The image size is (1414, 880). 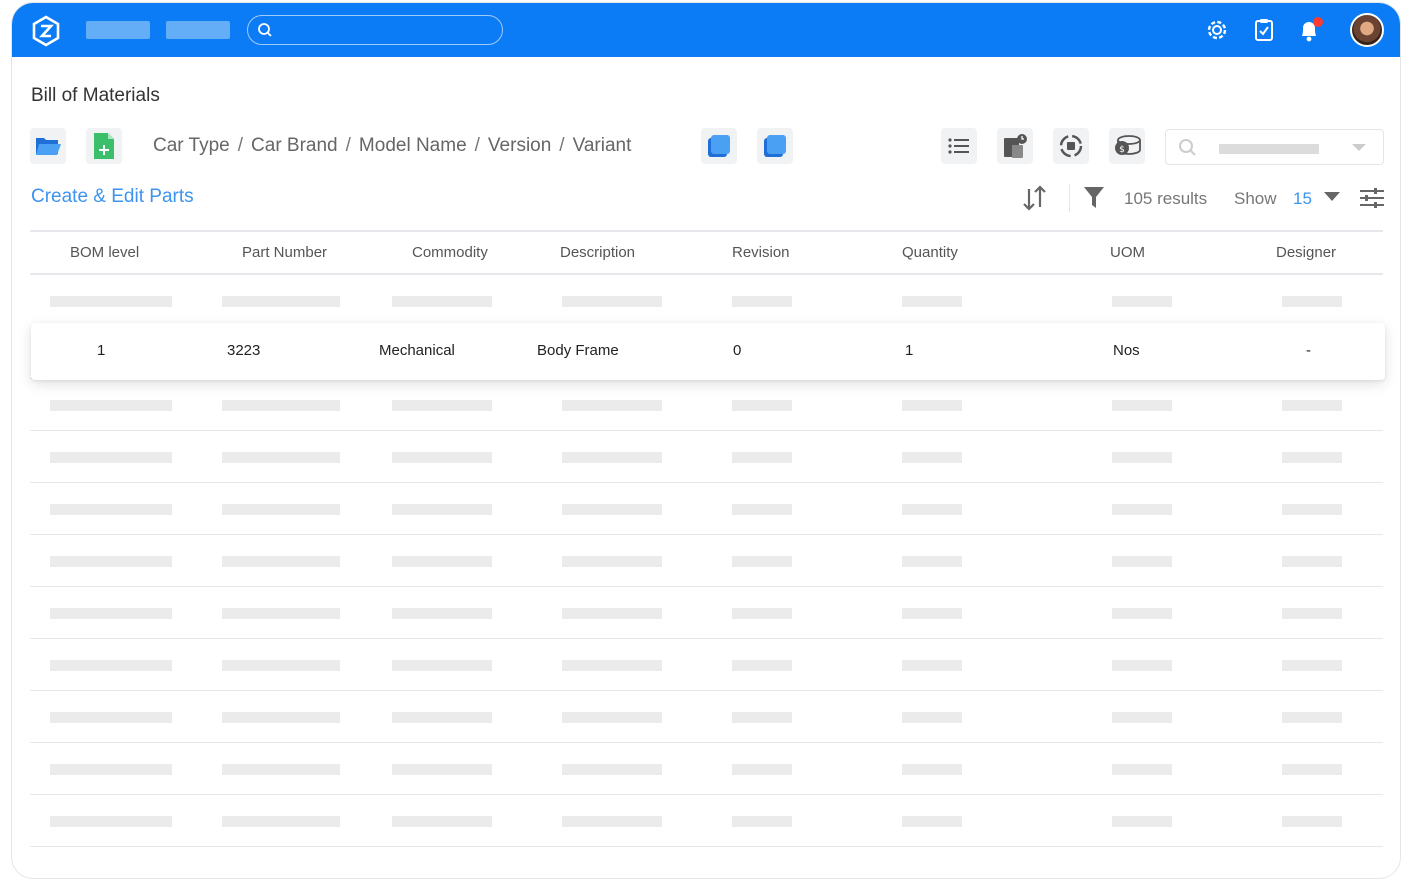 What do you see at coordinates (1035, 198) in the screenshot?
I see `sort-icon` at bounding box center [1035, 198].